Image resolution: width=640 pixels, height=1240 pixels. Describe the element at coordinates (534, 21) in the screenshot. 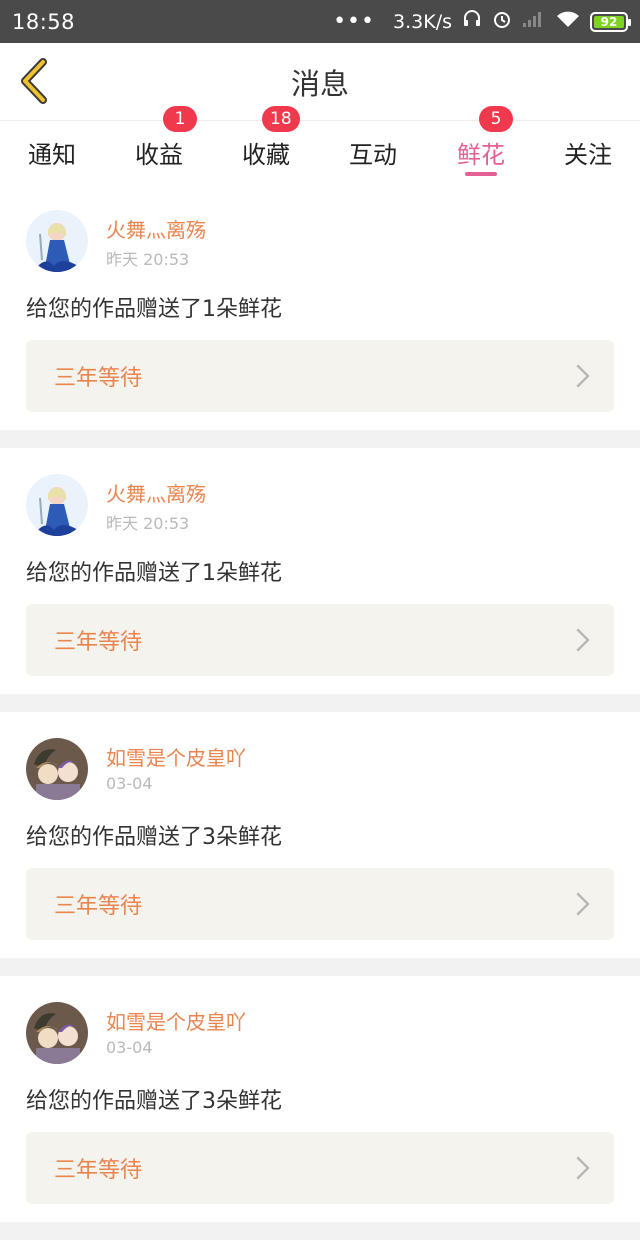

I see `signal-icon` at that location.